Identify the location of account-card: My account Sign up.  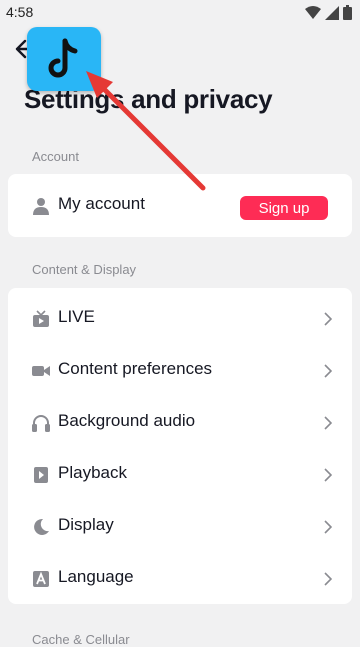
(180, 205).